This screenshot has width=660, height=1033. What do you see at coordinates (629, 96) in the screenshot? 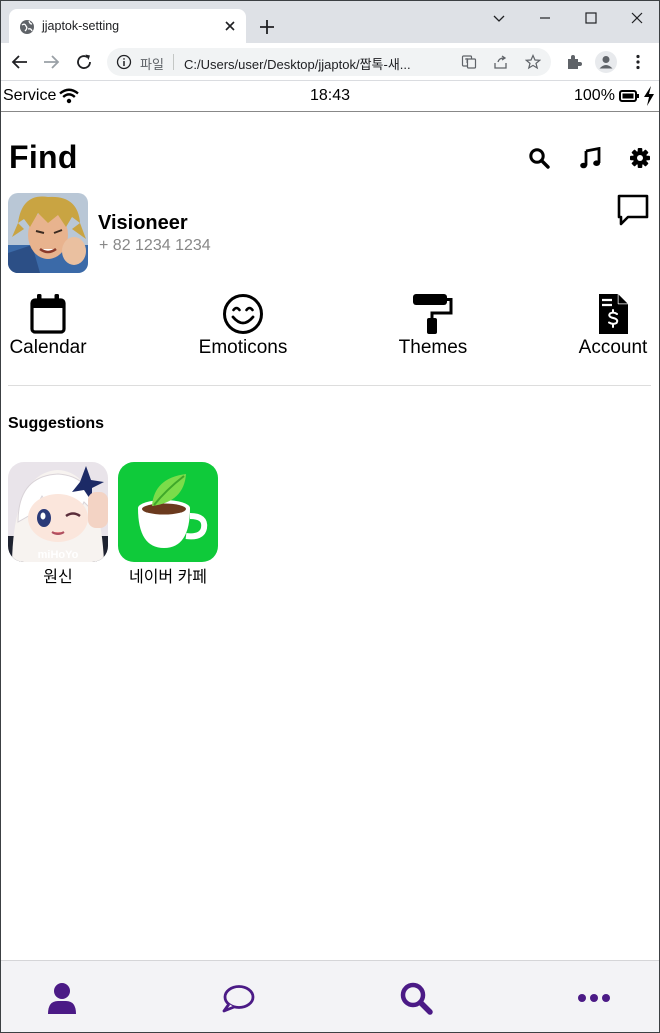
I see `battery-icon` at bounding box center [629, 96].